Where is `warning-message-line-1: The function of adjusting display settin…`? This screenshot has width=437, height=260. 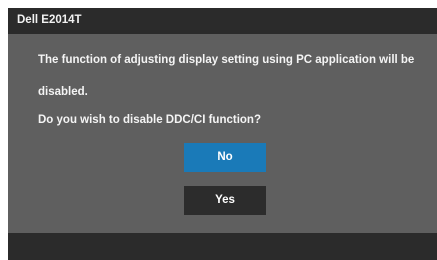
warning-message-line-1: The function of adjusting display settin… is located at coordinates (226, 60).